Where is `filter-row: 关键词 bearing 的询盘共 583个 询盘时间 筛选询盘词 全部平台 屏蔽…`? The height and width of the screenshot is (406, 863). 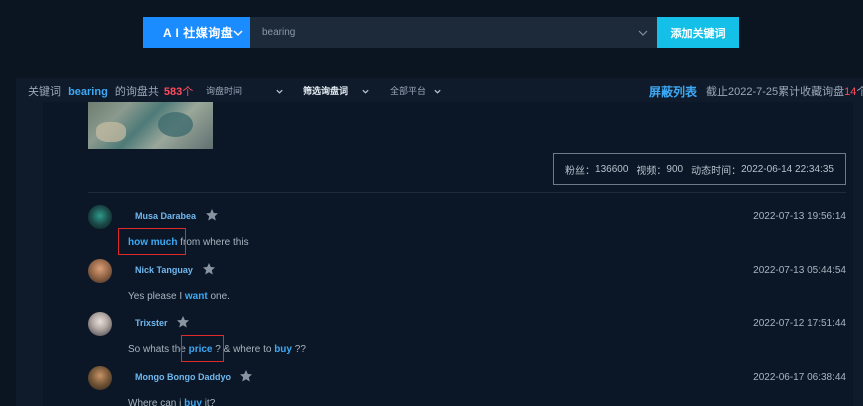 filter-row: 关键词 bearing 的询盘共 583个 询盘时间 筛选询盘词 全部平台 屏蔽… is located at coordinates (439, 90).